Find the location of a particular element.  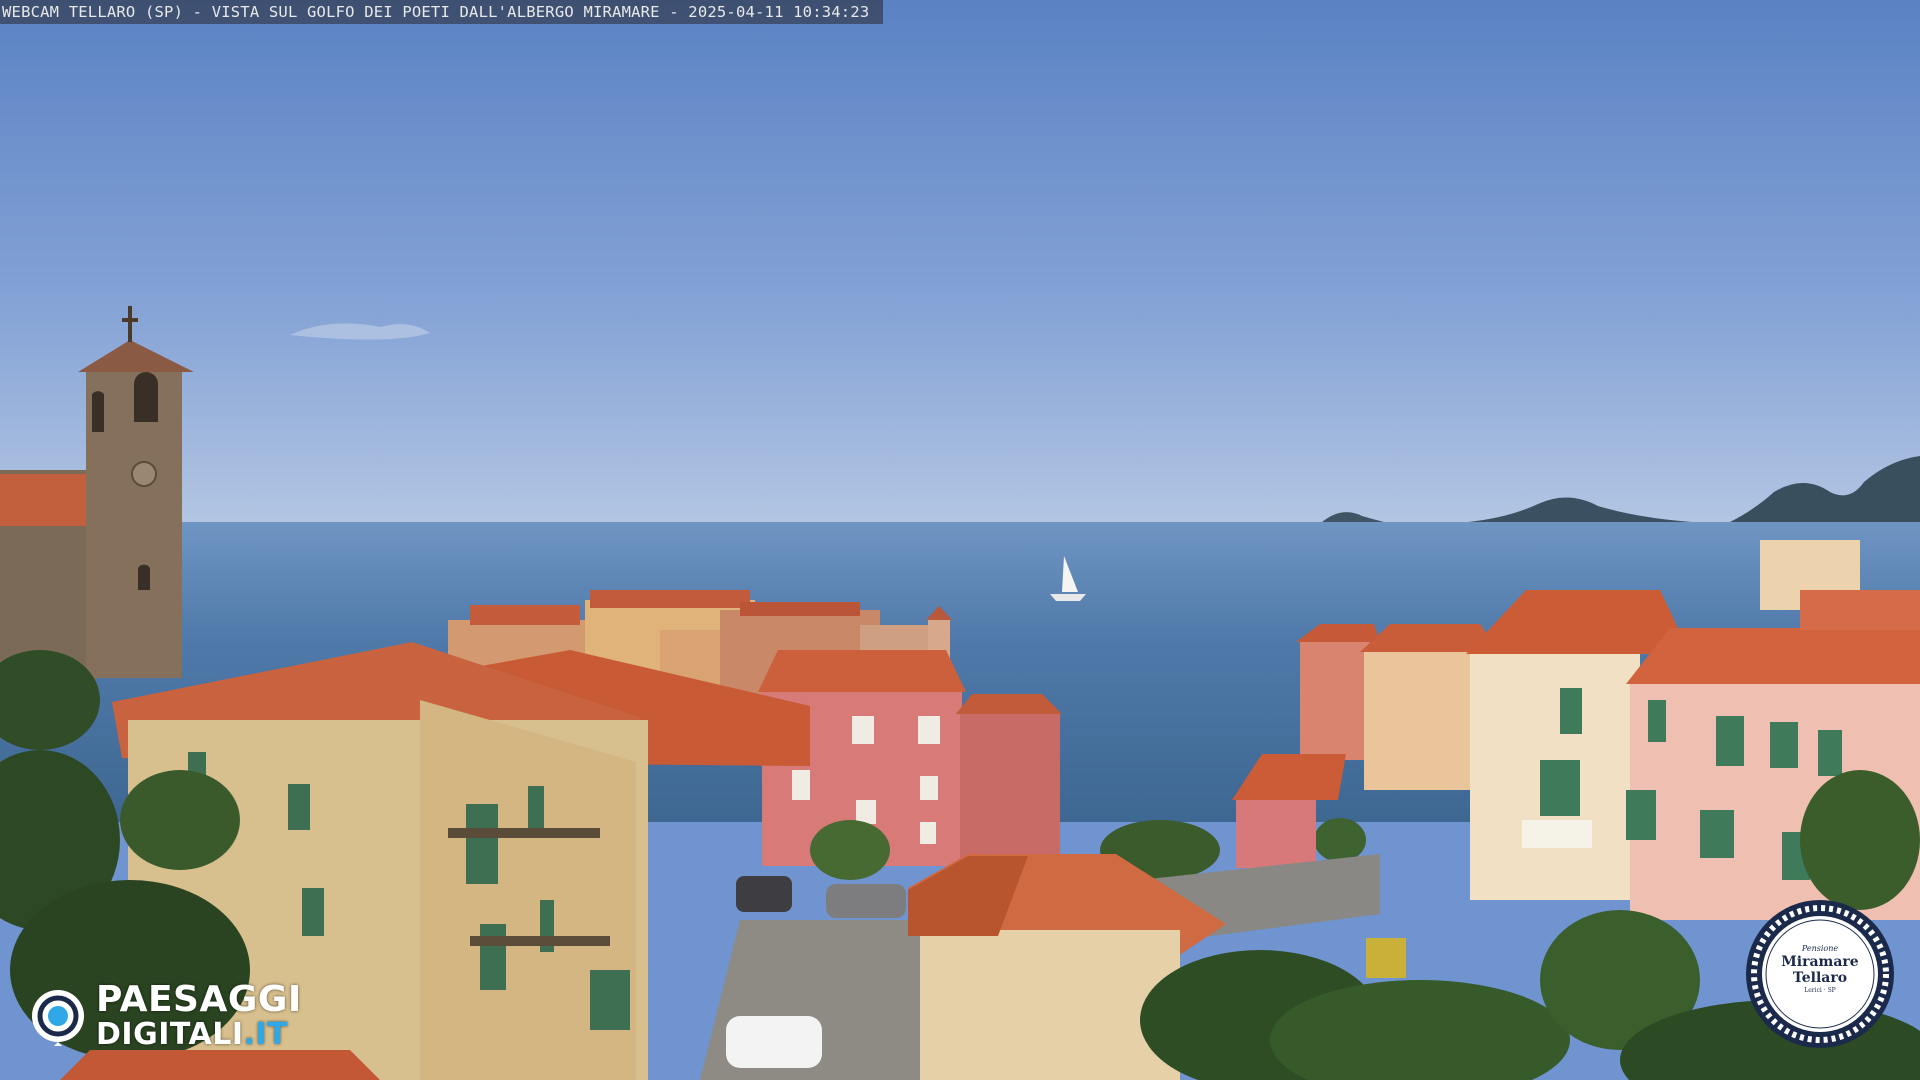

badge-text: Pensione Miramare Tellaro Lerici · SP is located at coordinates (1820, 970).